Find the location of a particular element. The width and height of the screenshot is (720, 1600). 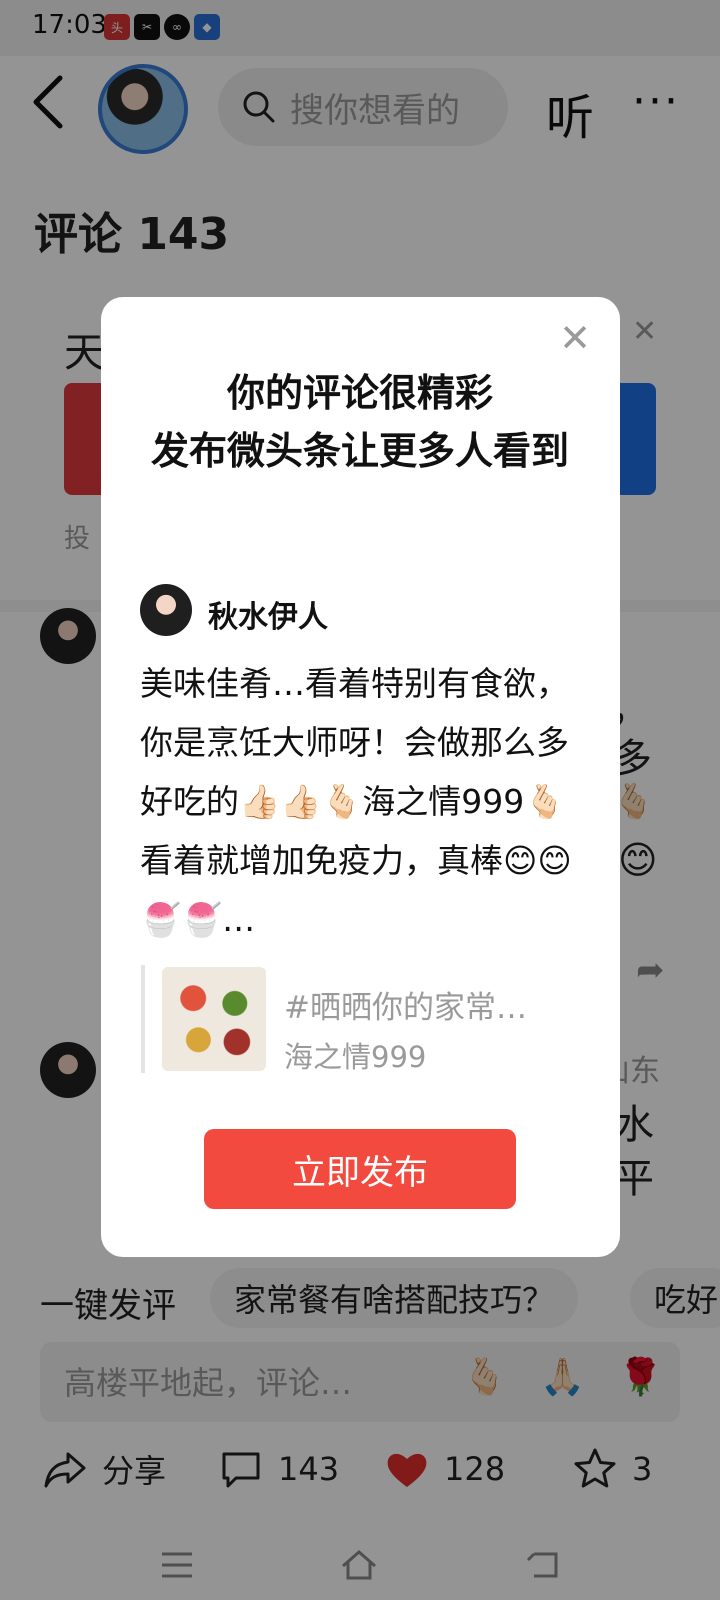

user-name: 秋水伊人 is located at coordinates (268, 617).